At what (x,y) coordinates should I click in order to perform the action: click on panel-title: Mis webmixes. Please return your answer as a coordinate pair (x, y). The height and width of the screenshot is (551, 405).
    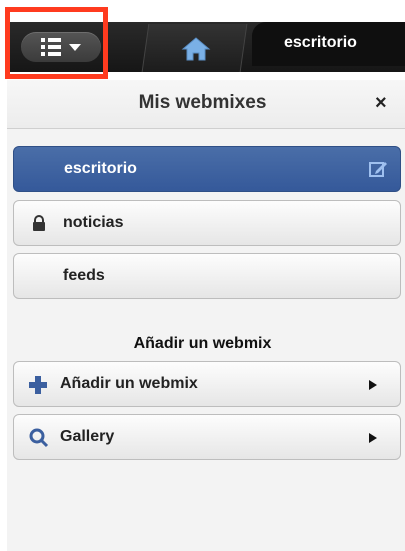
    Looking at the image, I should click on (202, 102).